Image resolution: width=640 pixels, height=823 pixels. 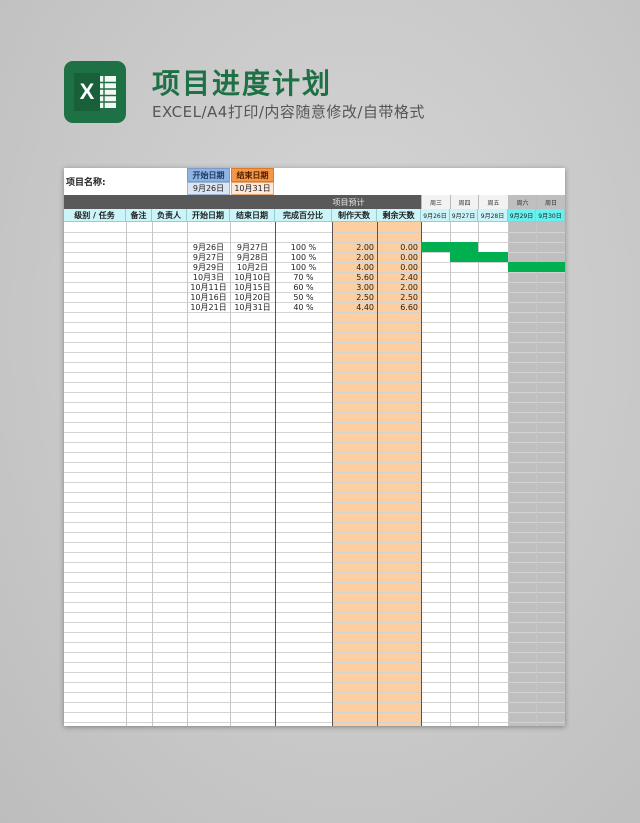 What do you see at coordinates (522, 215) in the screenshot?
I see `timeline-date-header: 9月29日` at bounding box center [522, 215].